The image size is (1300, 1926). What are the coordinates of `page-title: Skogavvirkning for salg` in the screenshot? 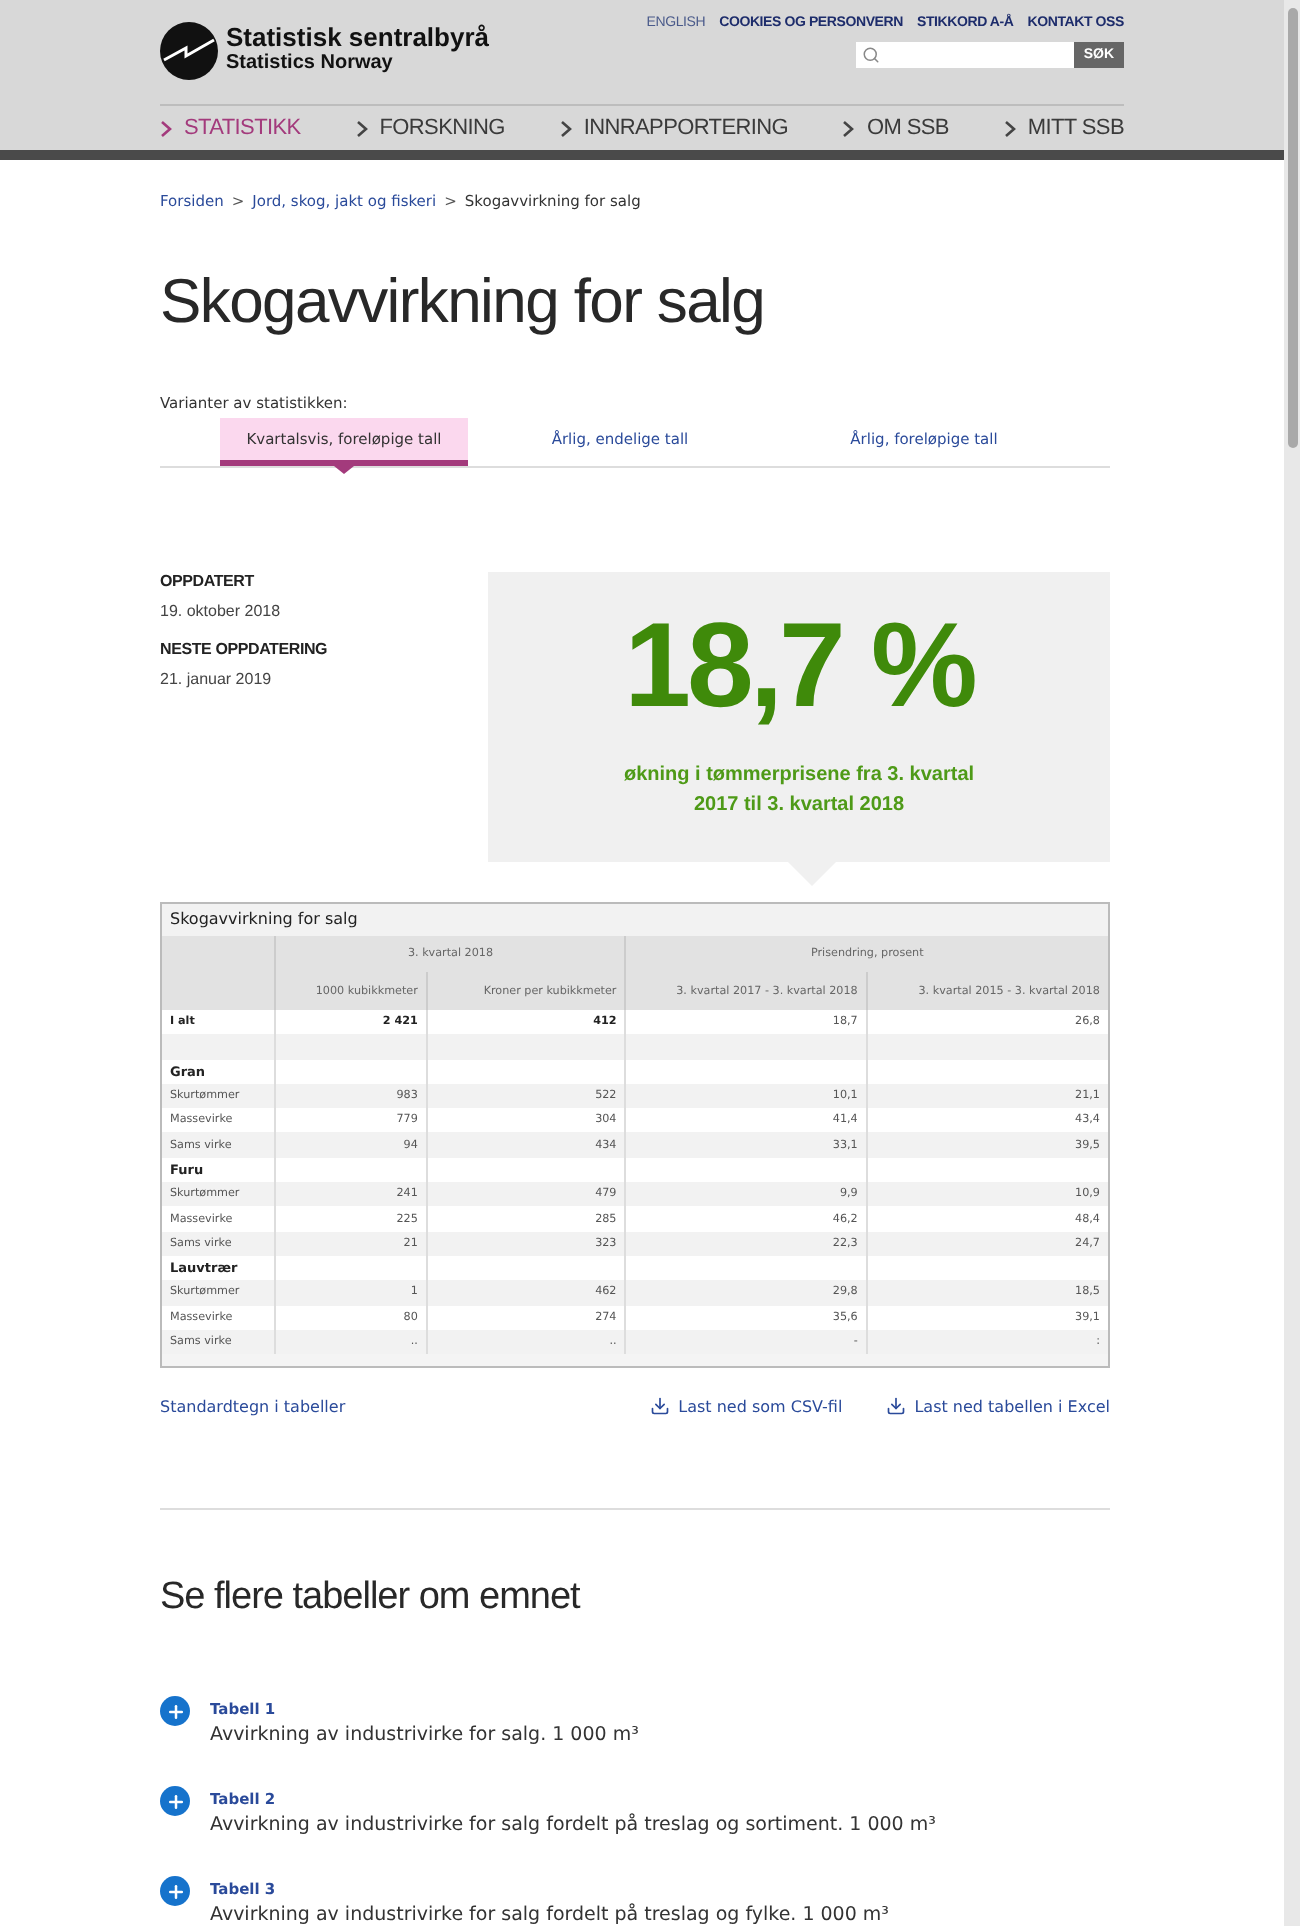 It's located at (463, 303).